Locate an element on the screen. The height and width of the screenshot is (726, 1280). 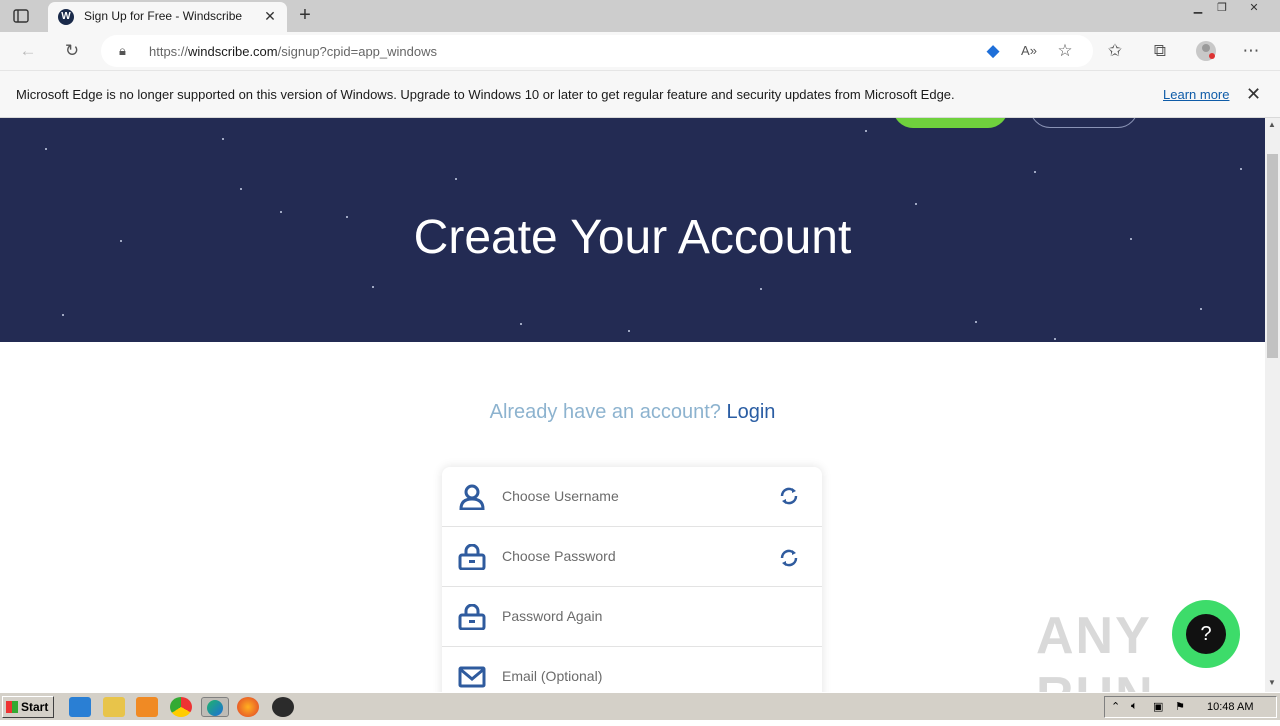
clock: 10:48 AM is located at coordinates (1230, 707).